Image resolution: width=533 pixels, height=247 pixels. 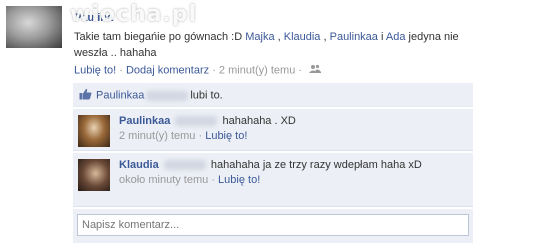 What do you see at coordinates (120, 95) in the screenshot?
I see `liker-name: Paulinkaa` at bounding box center [120, 95].